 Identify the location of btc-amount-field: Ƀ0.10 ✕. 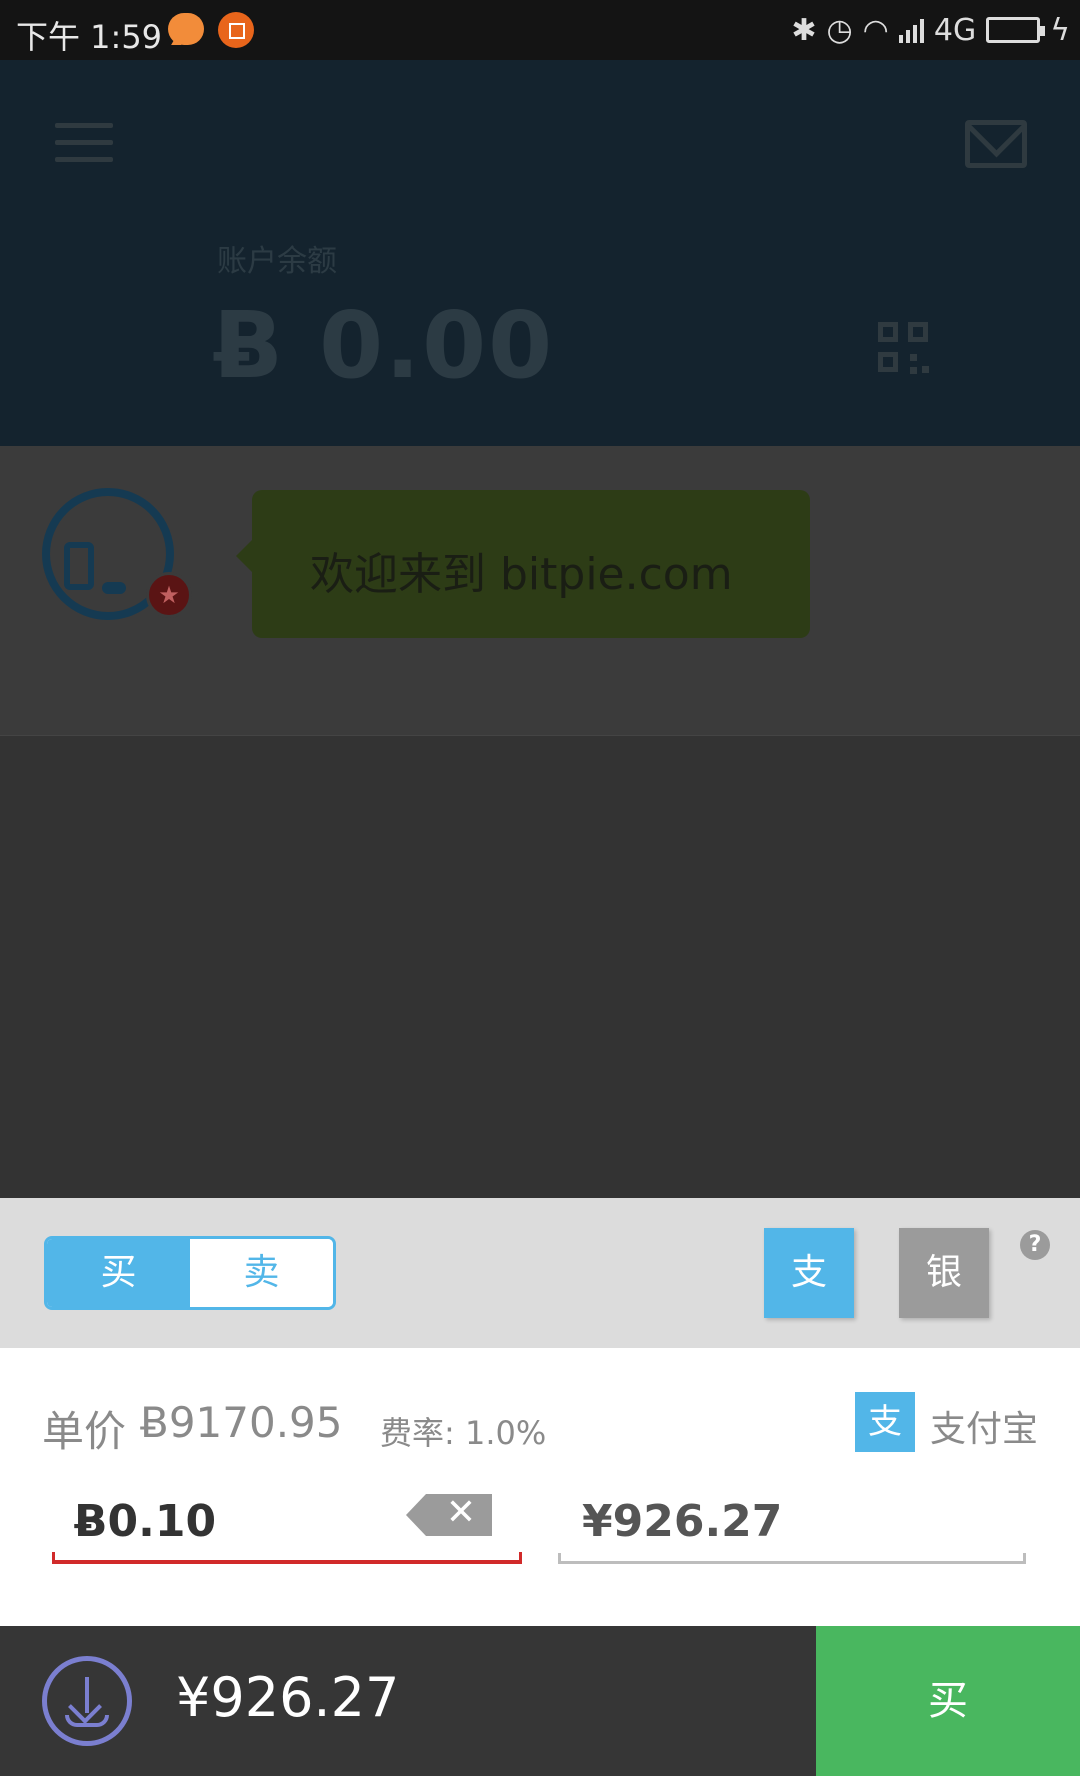
(287, 1522).